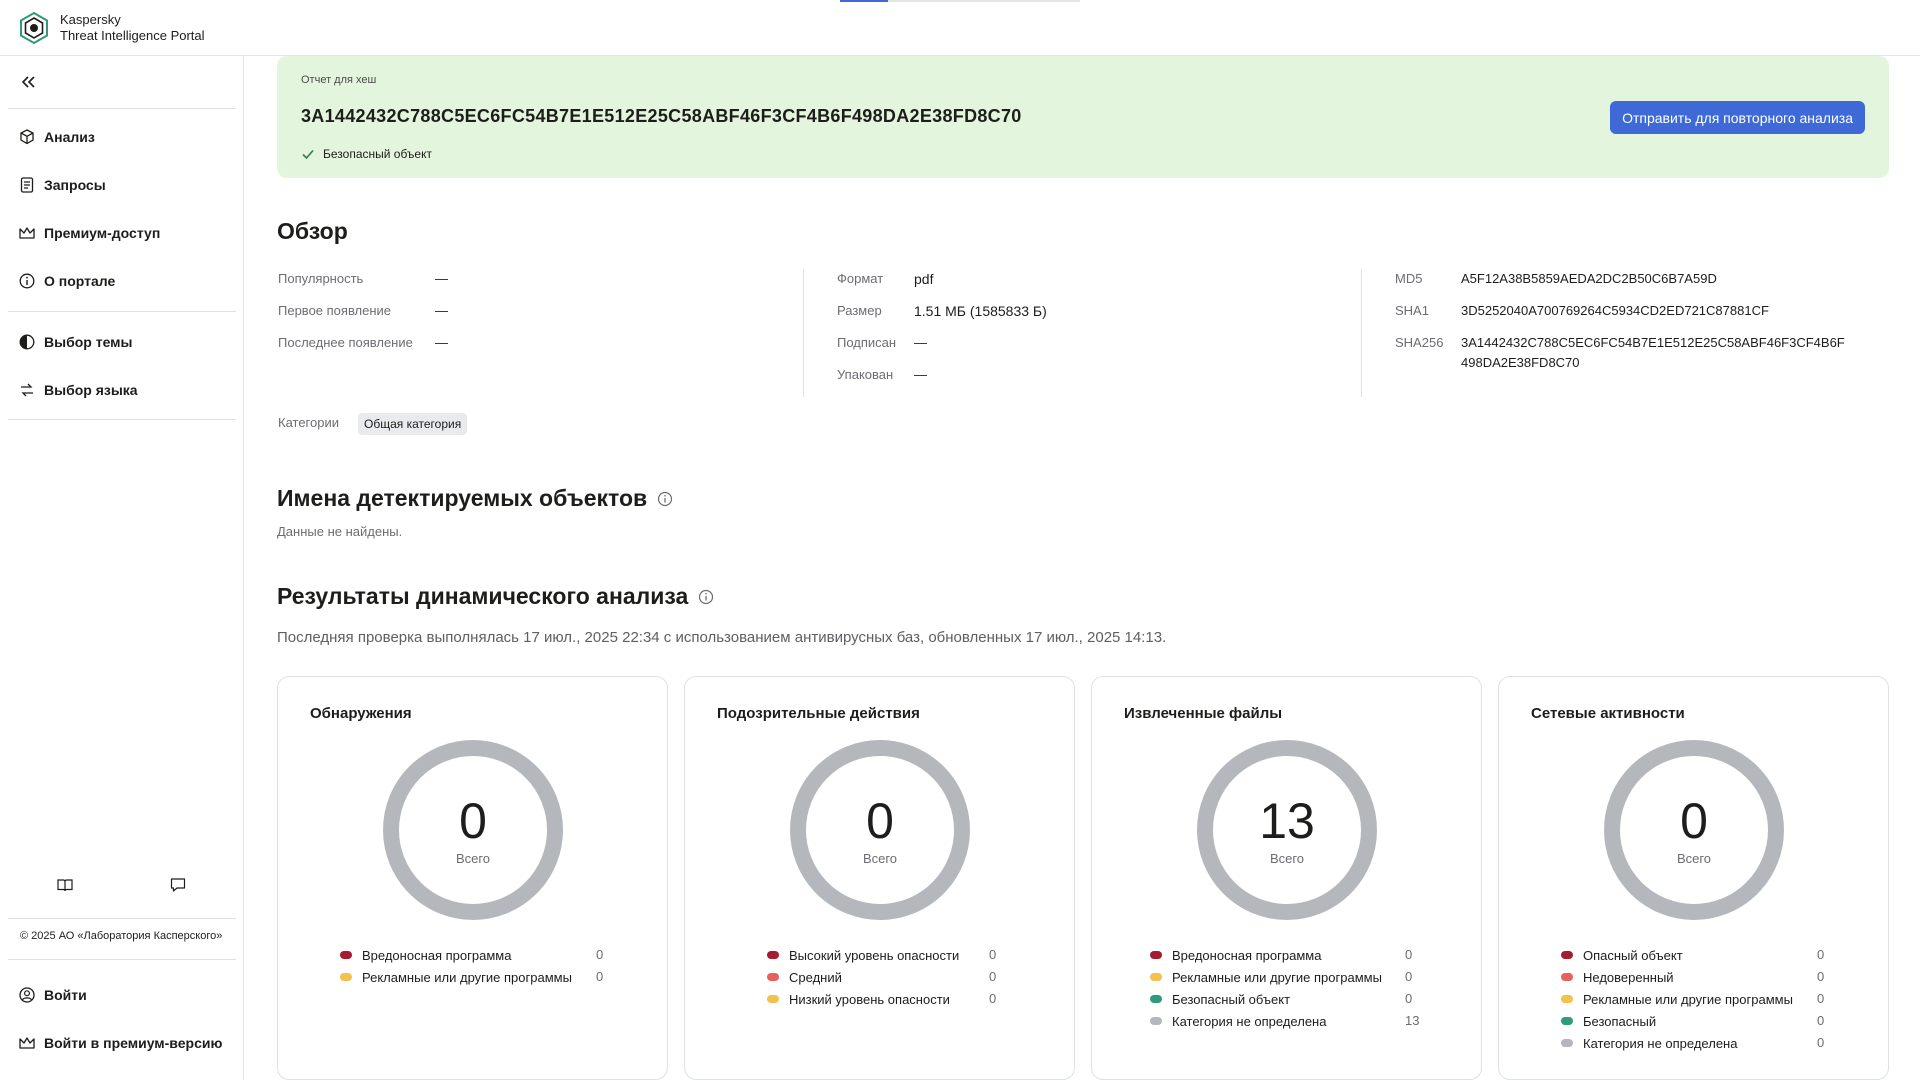  What do you see at coordinates (27, 995) in the screenshot?
I see `user-icon` at bounding box center [27, 995].